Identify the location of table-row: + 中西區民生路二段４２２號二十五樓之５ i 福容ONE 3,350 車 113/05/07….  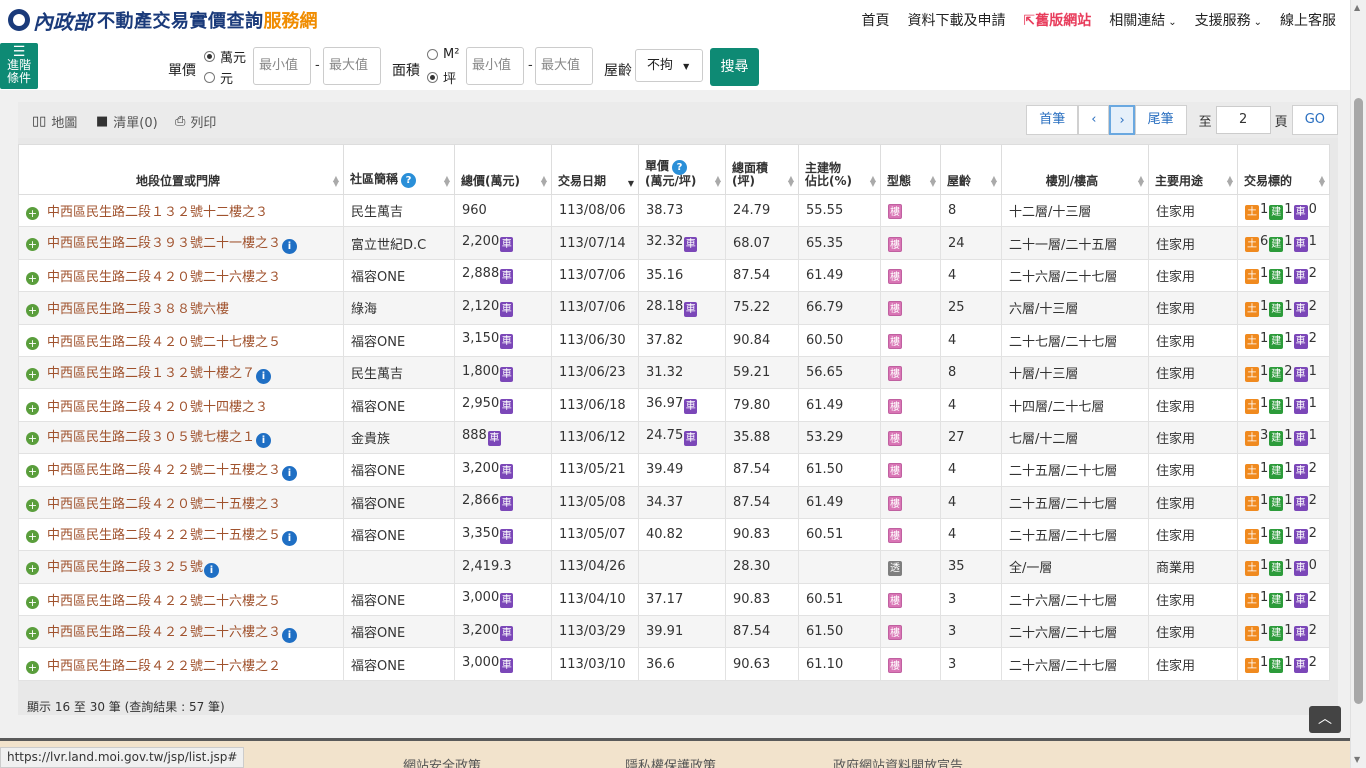
(674, 534).